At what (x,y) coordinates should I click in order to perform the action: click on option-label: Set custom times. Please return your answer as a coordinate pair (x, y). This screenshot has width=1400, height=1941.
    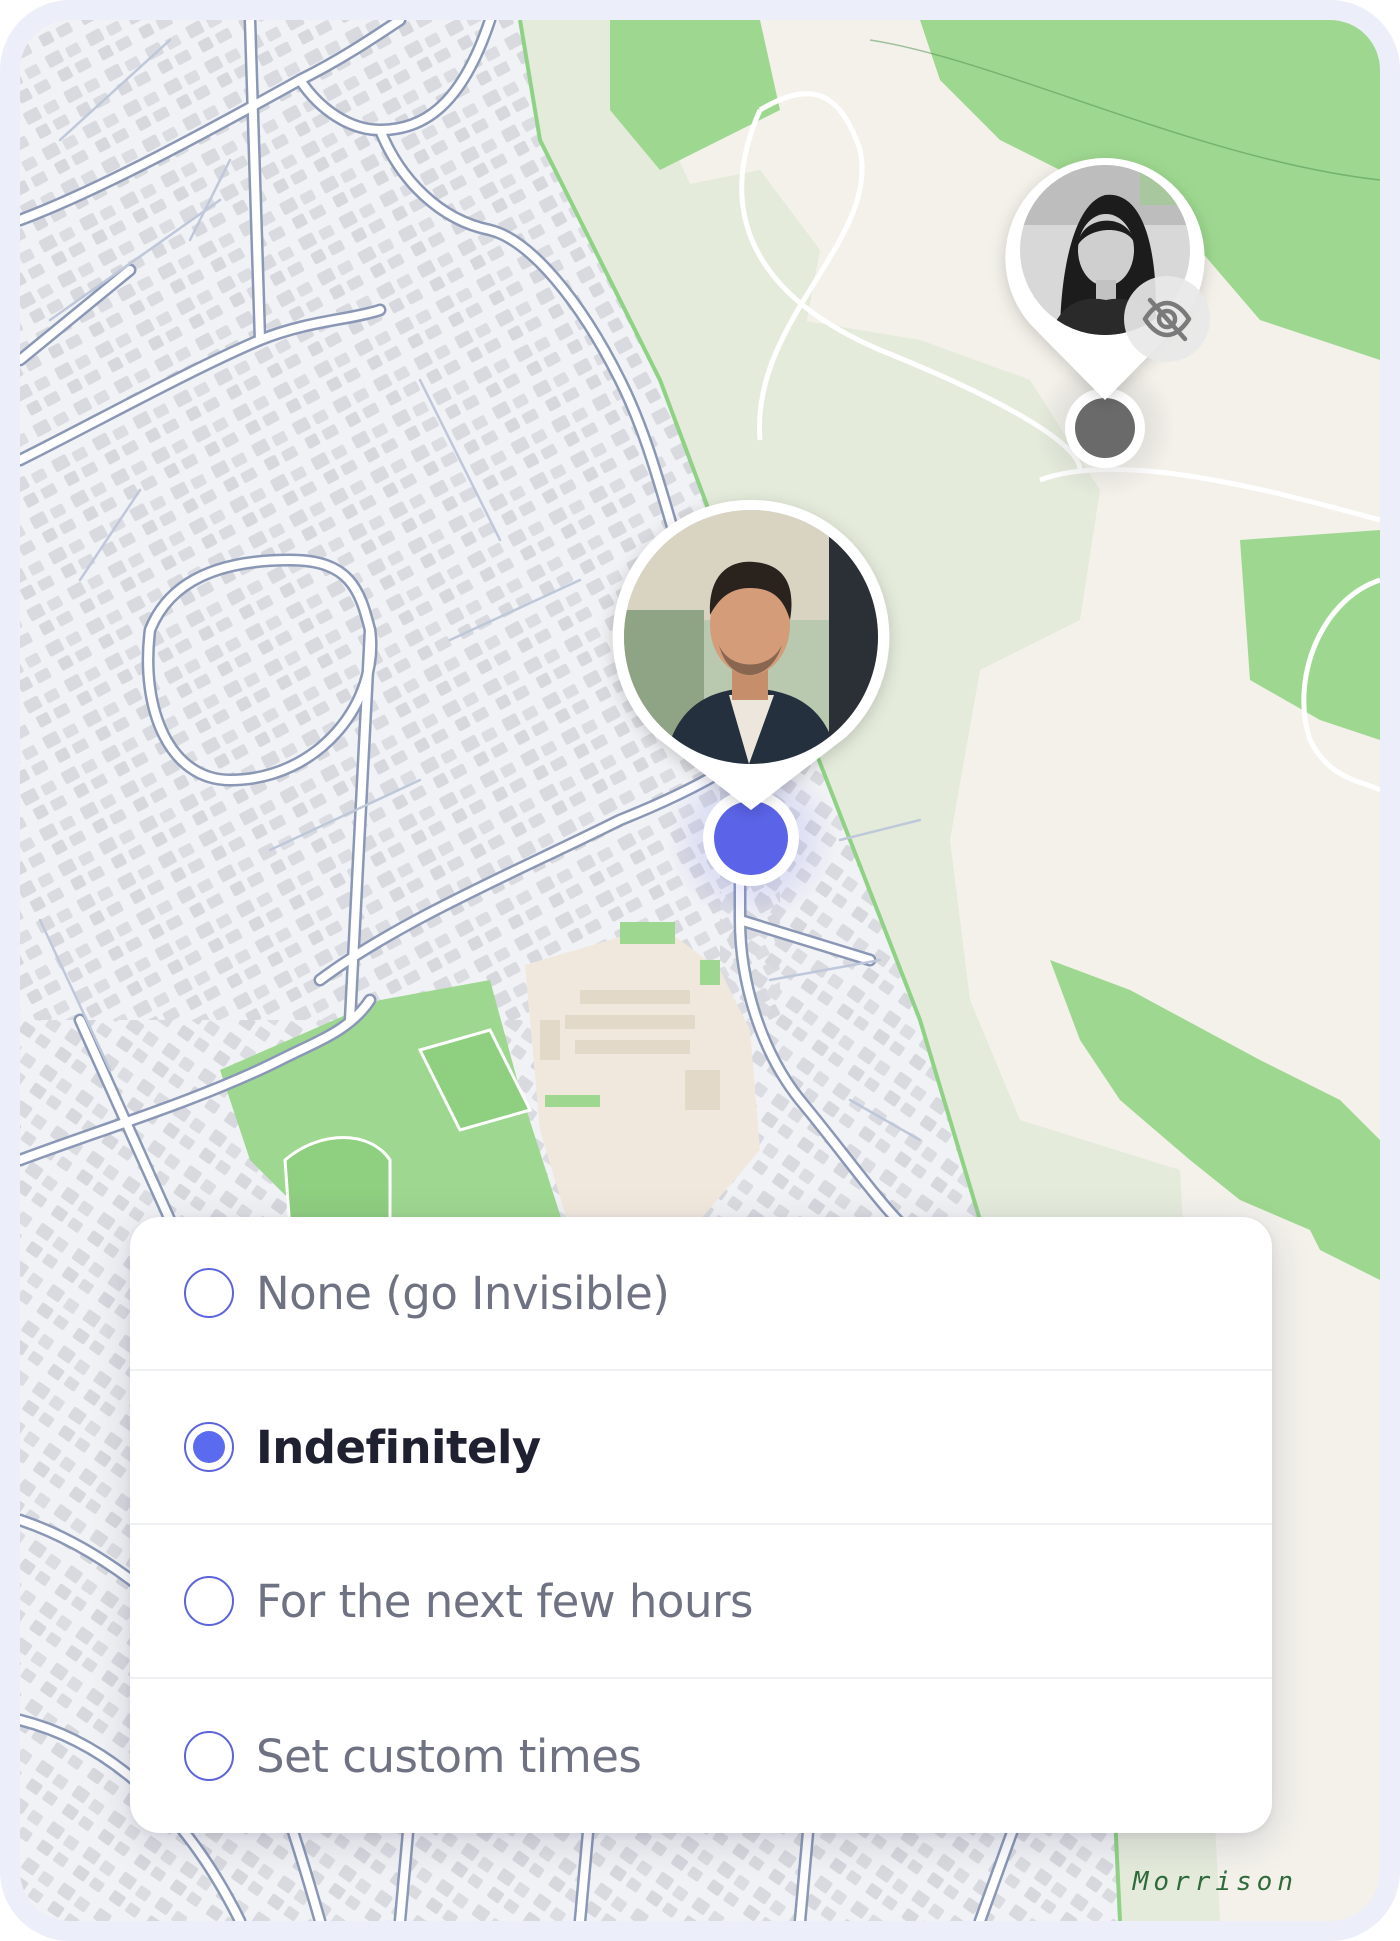
    Looking at the image, I should click on (449, 1756).